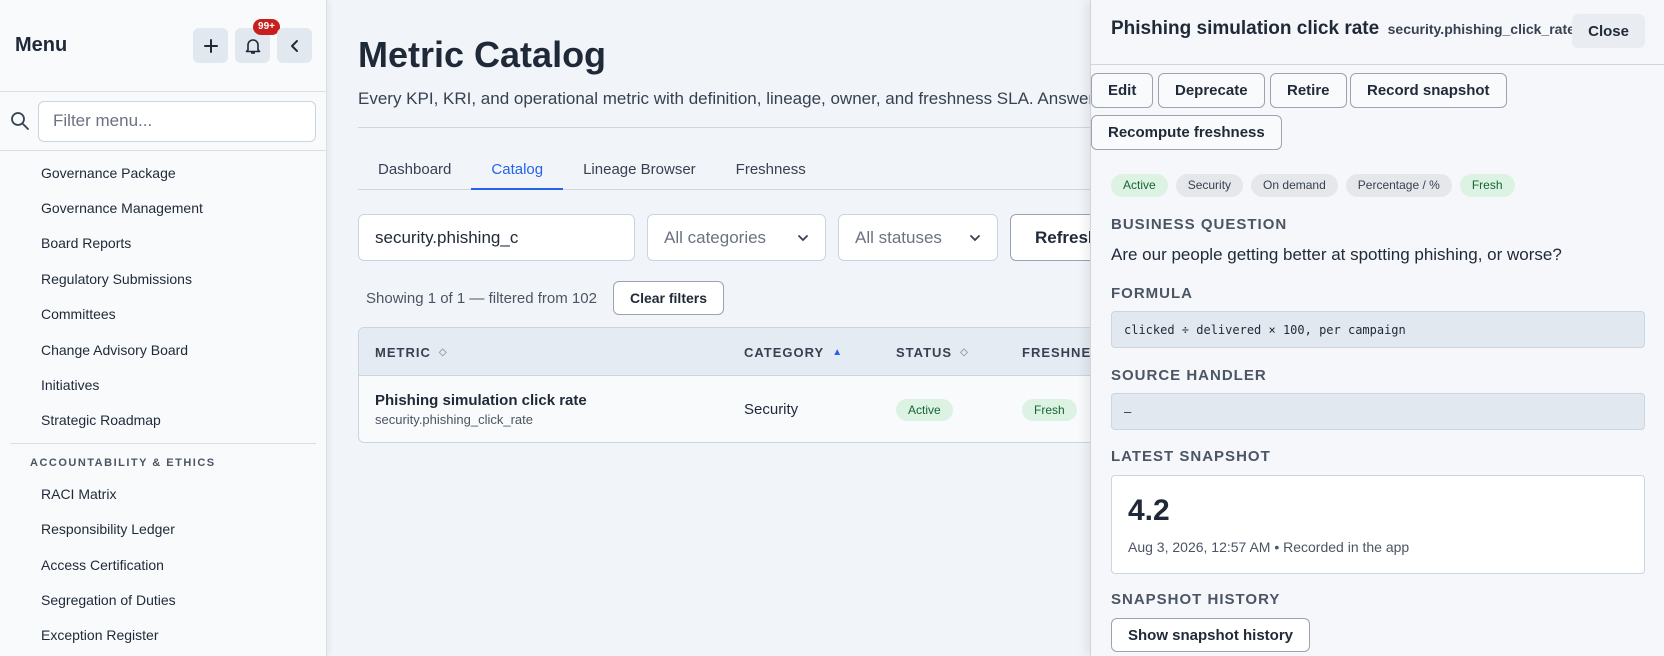 The height and width of the screenshot is (656, 1664). Describe the element at coordinates (163, 635) in the screenshot. I see `sidebar-item-exception-register: Exception Register` at that location.